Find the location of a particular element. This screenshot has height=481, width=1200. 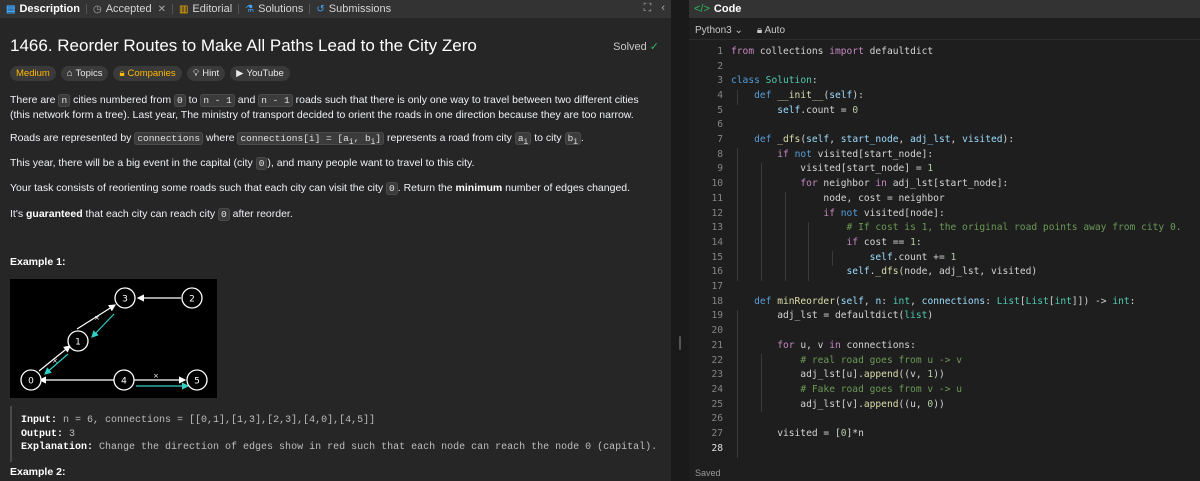

output-value: 3 is located at coordinates (72, 434).